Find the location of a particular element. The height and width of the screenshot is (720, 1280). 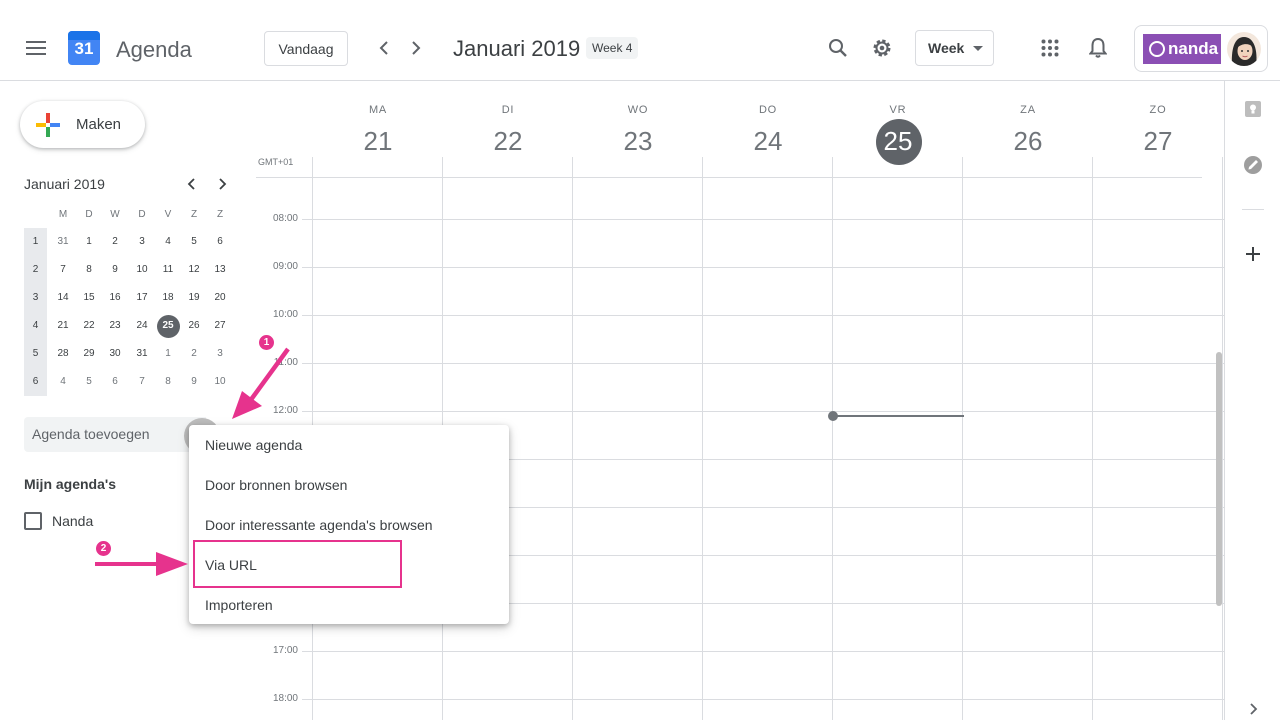

calendar-name-label: Nanda is located at coordinates (73, 521).